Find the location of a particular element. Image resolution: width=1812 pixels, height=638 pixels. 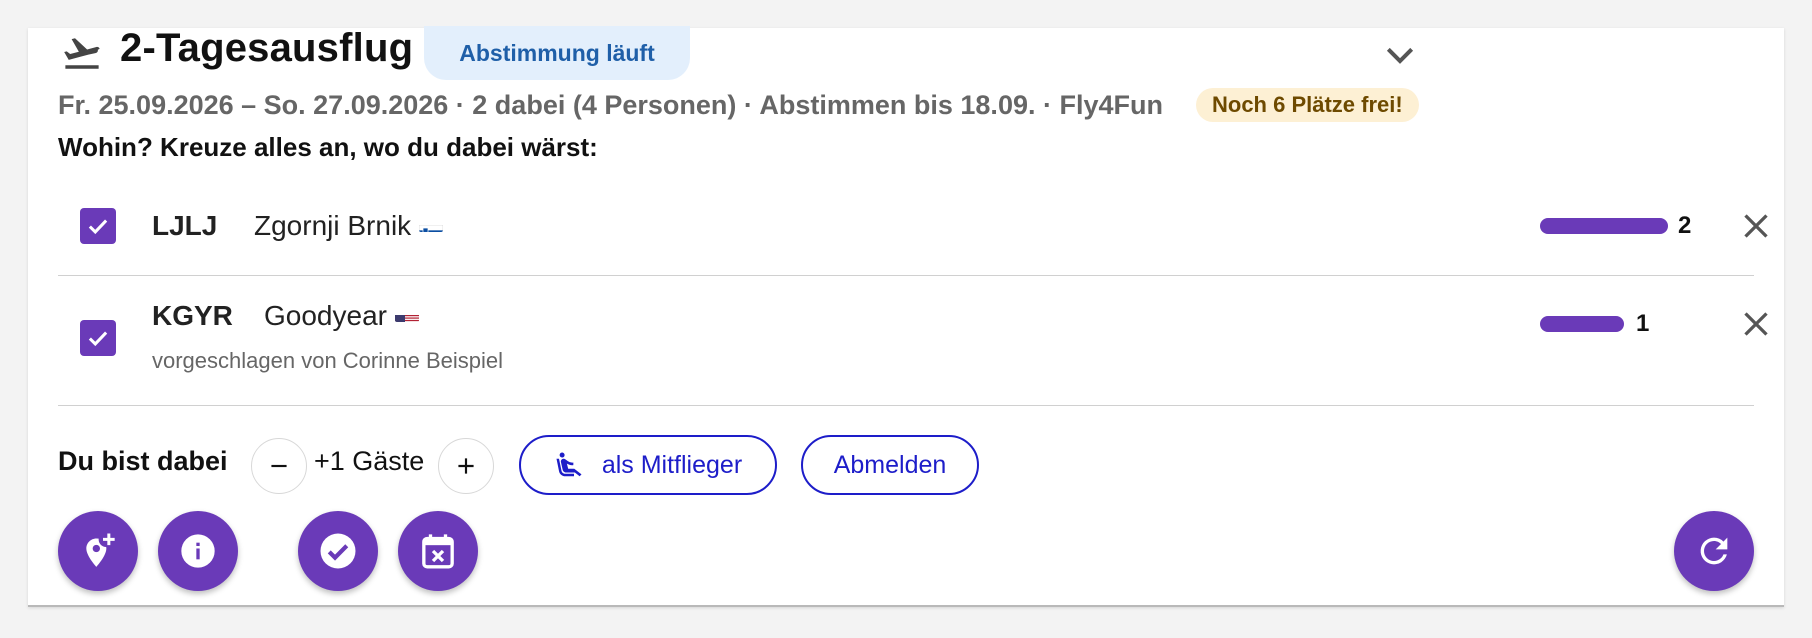

status-badge: Abstimmung läuft is located at coordinates (557, 53).